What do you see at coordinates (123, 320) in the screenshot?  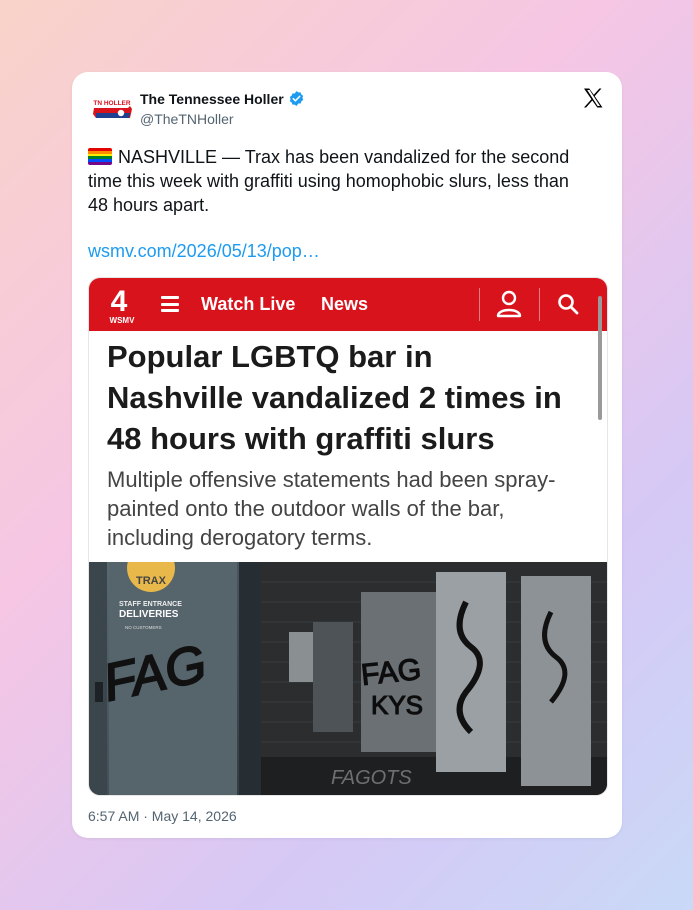 I see `logo-text: WSMV` at bounding box center [123, 320].